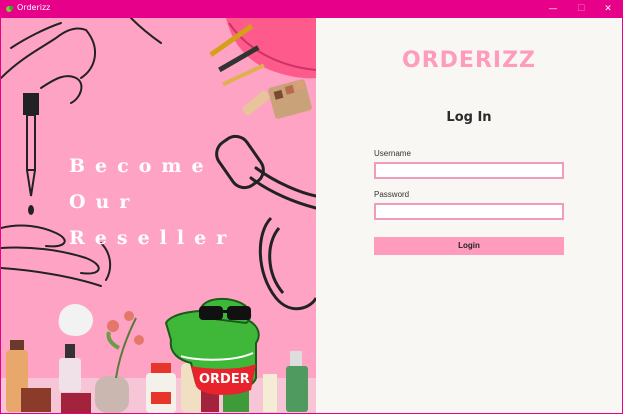  I want to click on makeup-bag-drawing, so click(262, 68).